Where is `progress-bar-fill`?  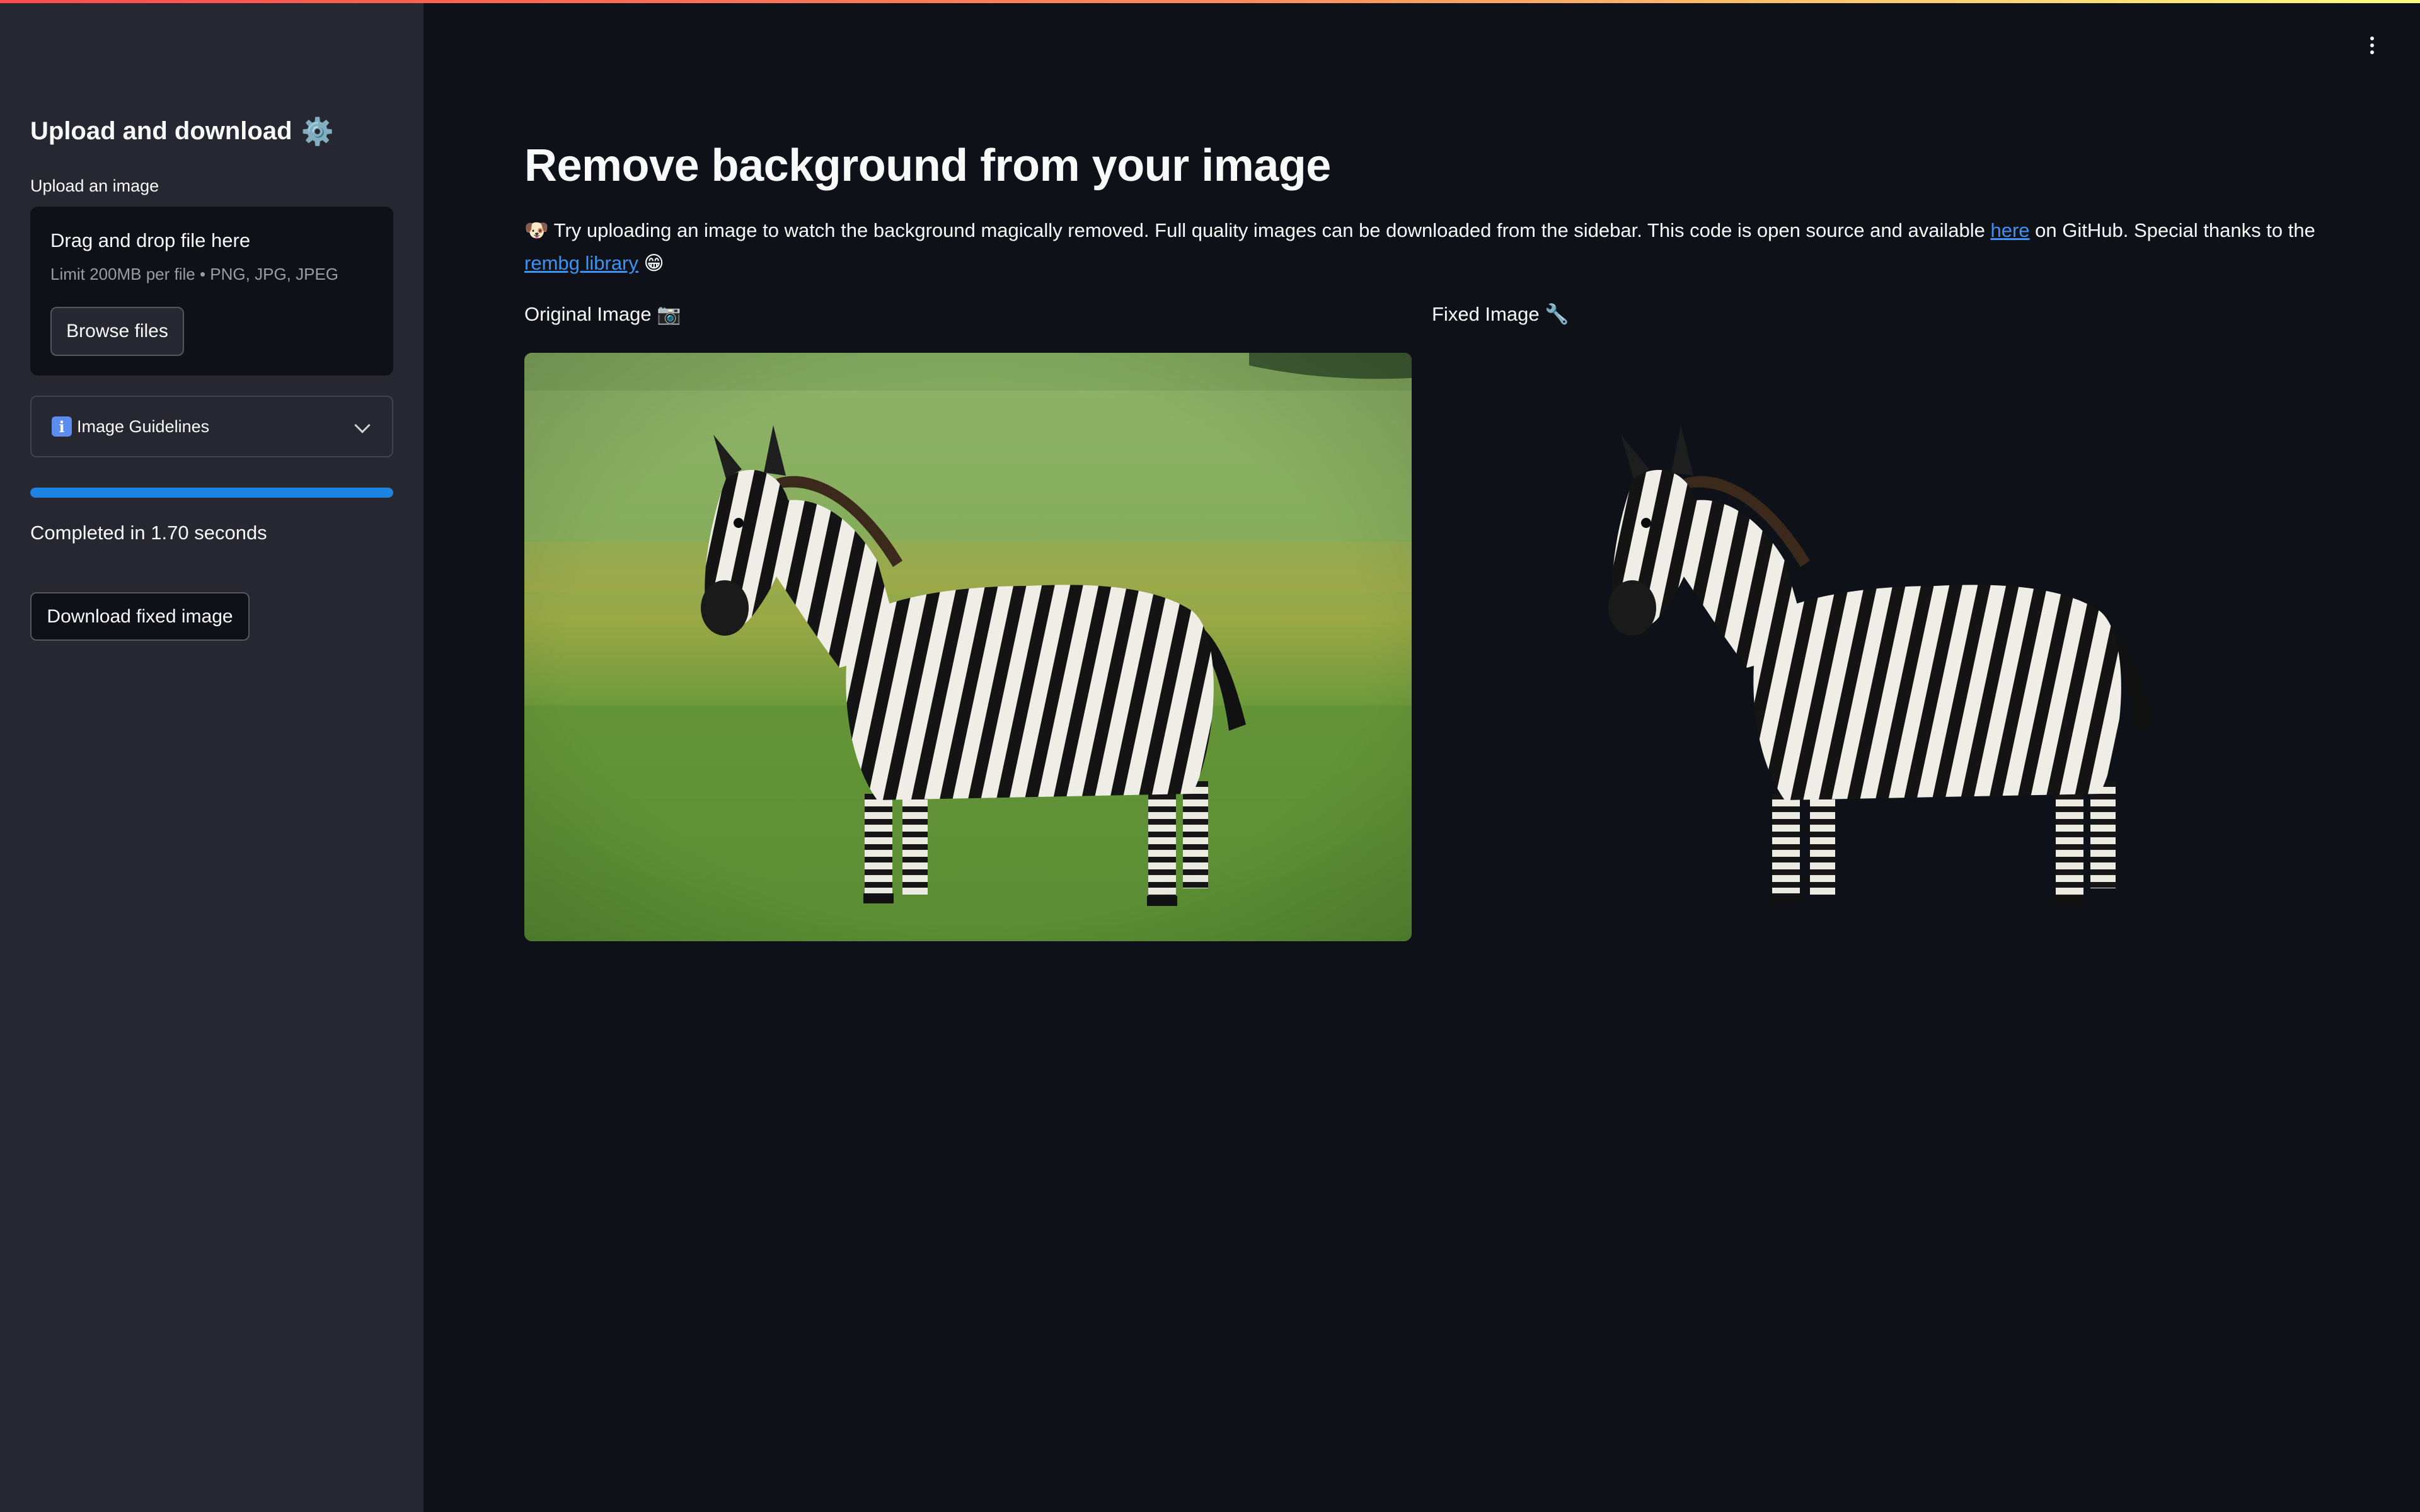
progress-bar-fill is located at coordinates (211, 493).